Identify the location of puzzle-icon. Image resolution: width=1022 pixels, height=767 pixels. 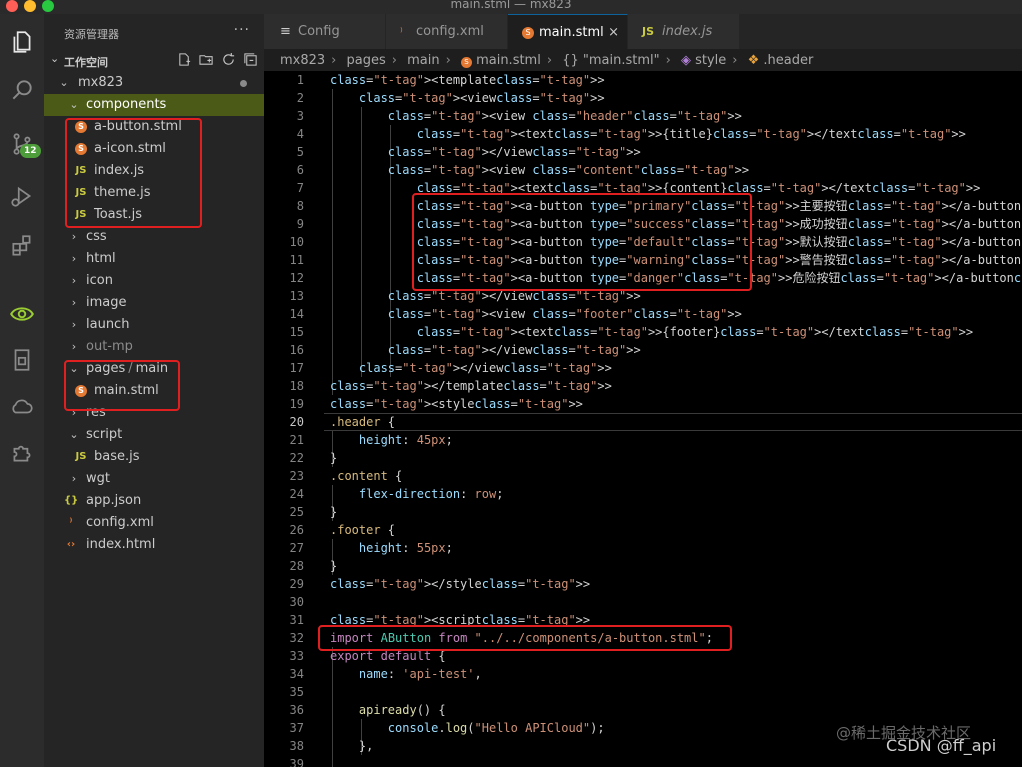
(22, 452).